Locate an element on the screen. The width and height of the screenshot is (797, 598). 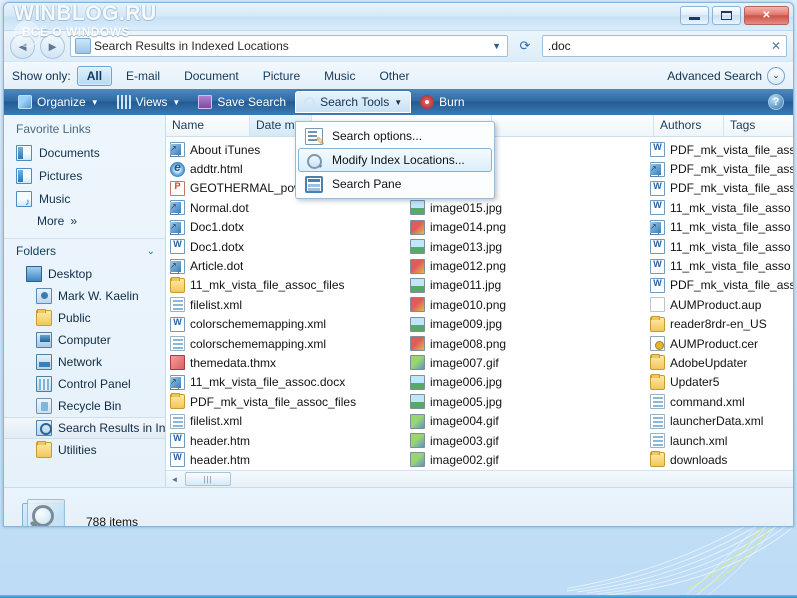
back-button: ◄ is located at coordinates (22, 46).